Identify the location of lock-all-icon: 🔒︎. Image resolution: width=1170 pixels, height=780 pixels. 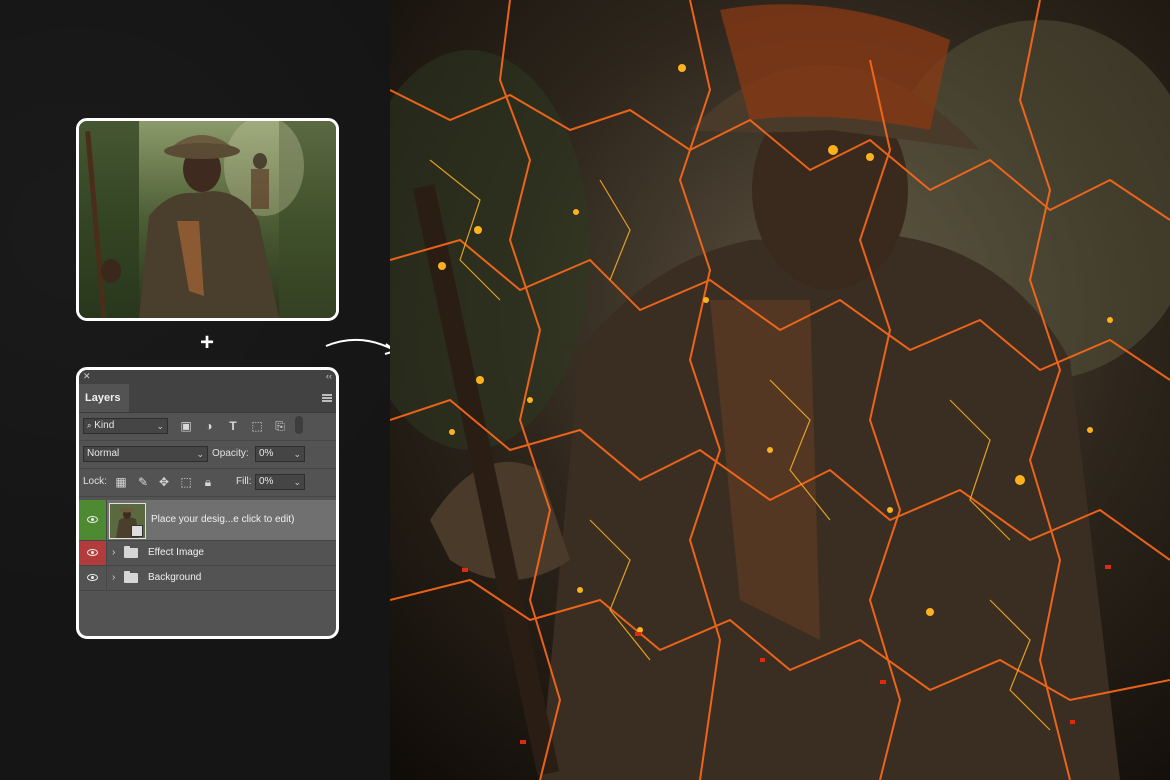
(208, 482).